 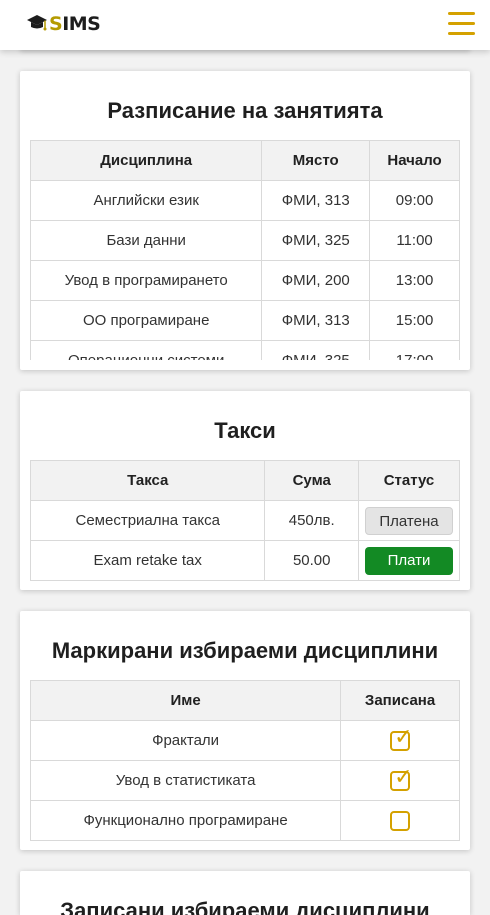 I want to click on course-name: Бази данни, so click(x=146, y=240).